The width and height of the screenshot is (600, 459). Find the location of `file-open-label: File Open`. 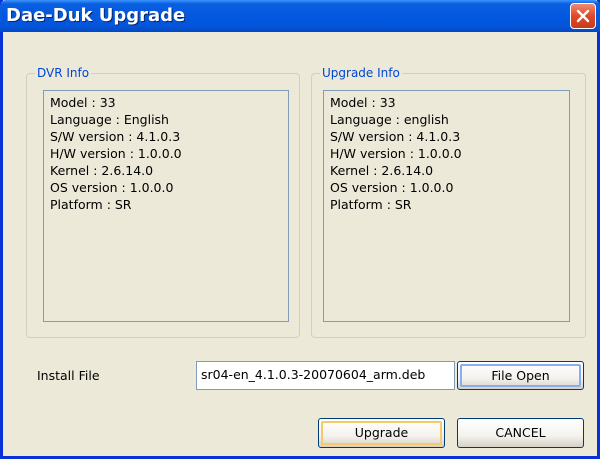

file-open-label: File Open is located at coordinates (520, 375).